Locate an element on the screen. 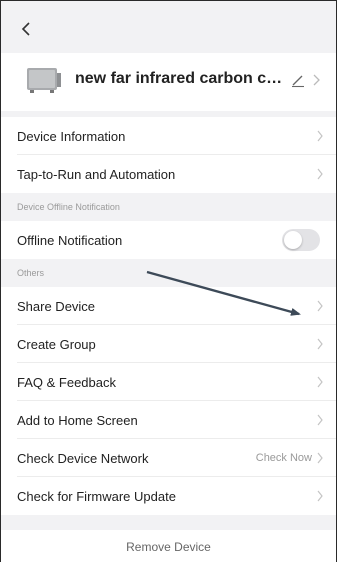 This screenshot has width=337, height=563. section-title-offline: Device Offline Notification is located at coordinates (68, 207).